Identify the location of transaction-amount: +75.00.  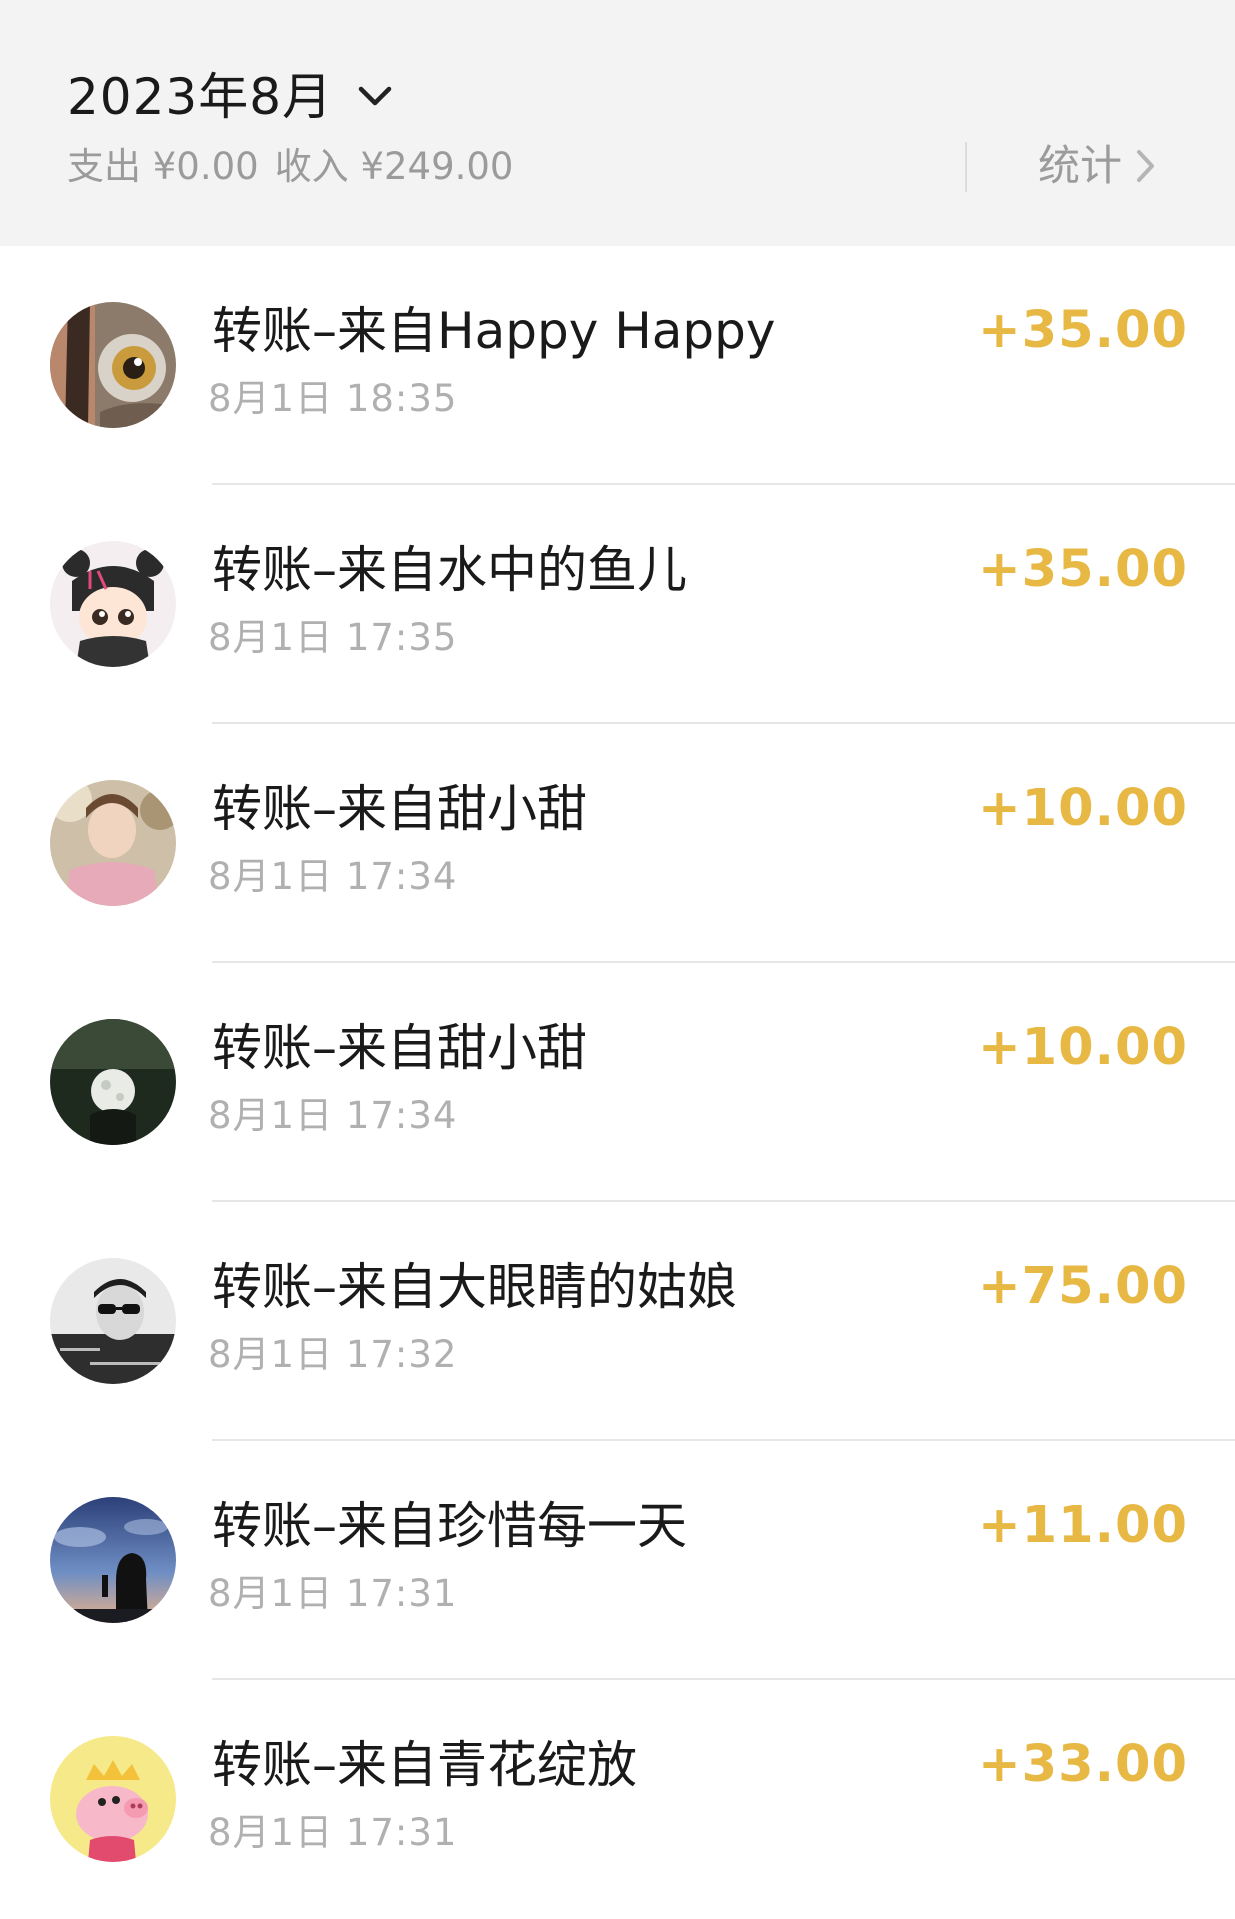
(1082, 1286).